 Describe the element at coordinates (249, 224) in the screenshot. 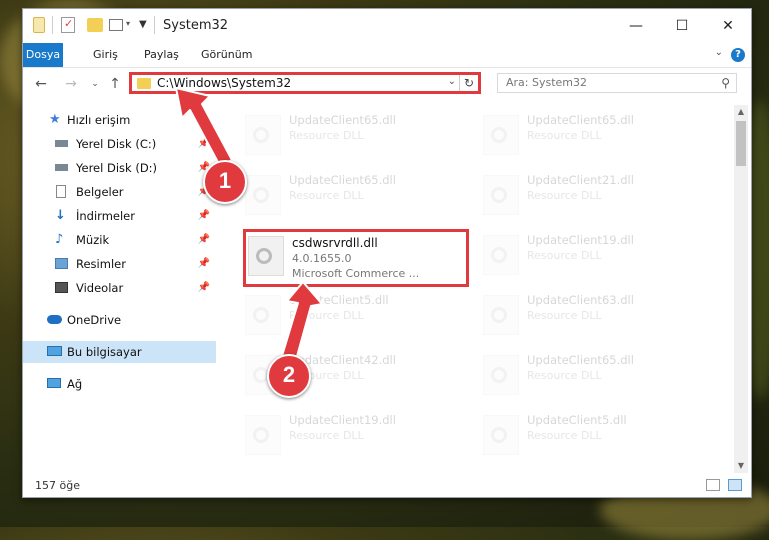

I see `annotation-arrows` at that location.